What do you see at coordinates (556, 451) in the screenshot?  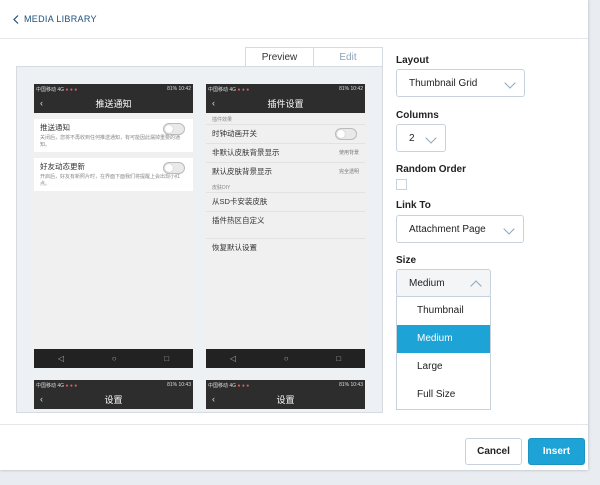 I see `insert-button: Insert` at bounding box center [556, 451].